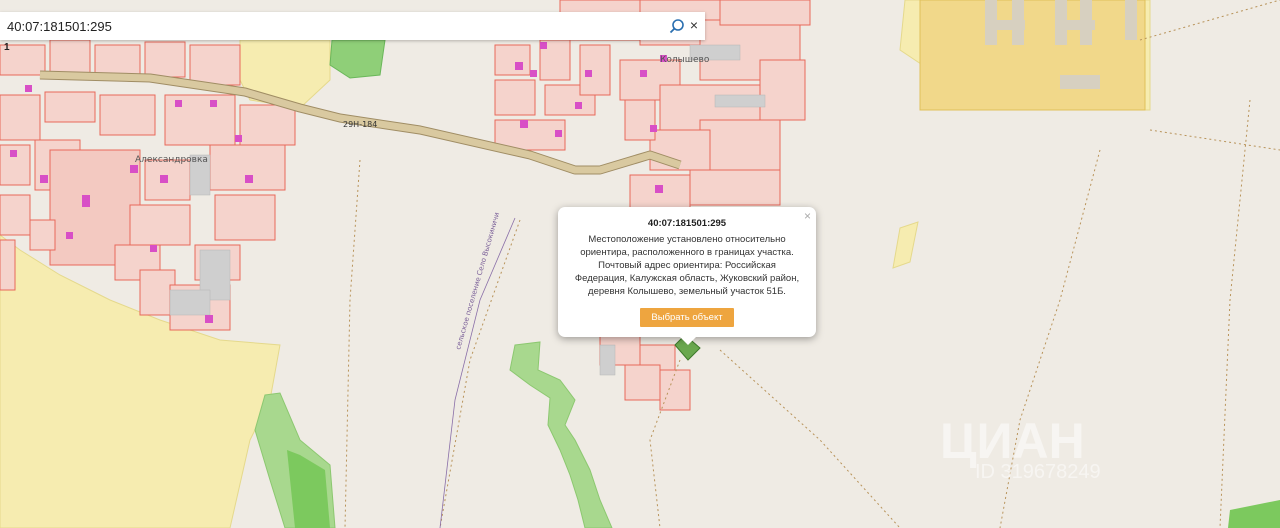  Describe the element at coordinates (8, 47) in the screenshot. I see `map-tool-icon: 1` at that location.